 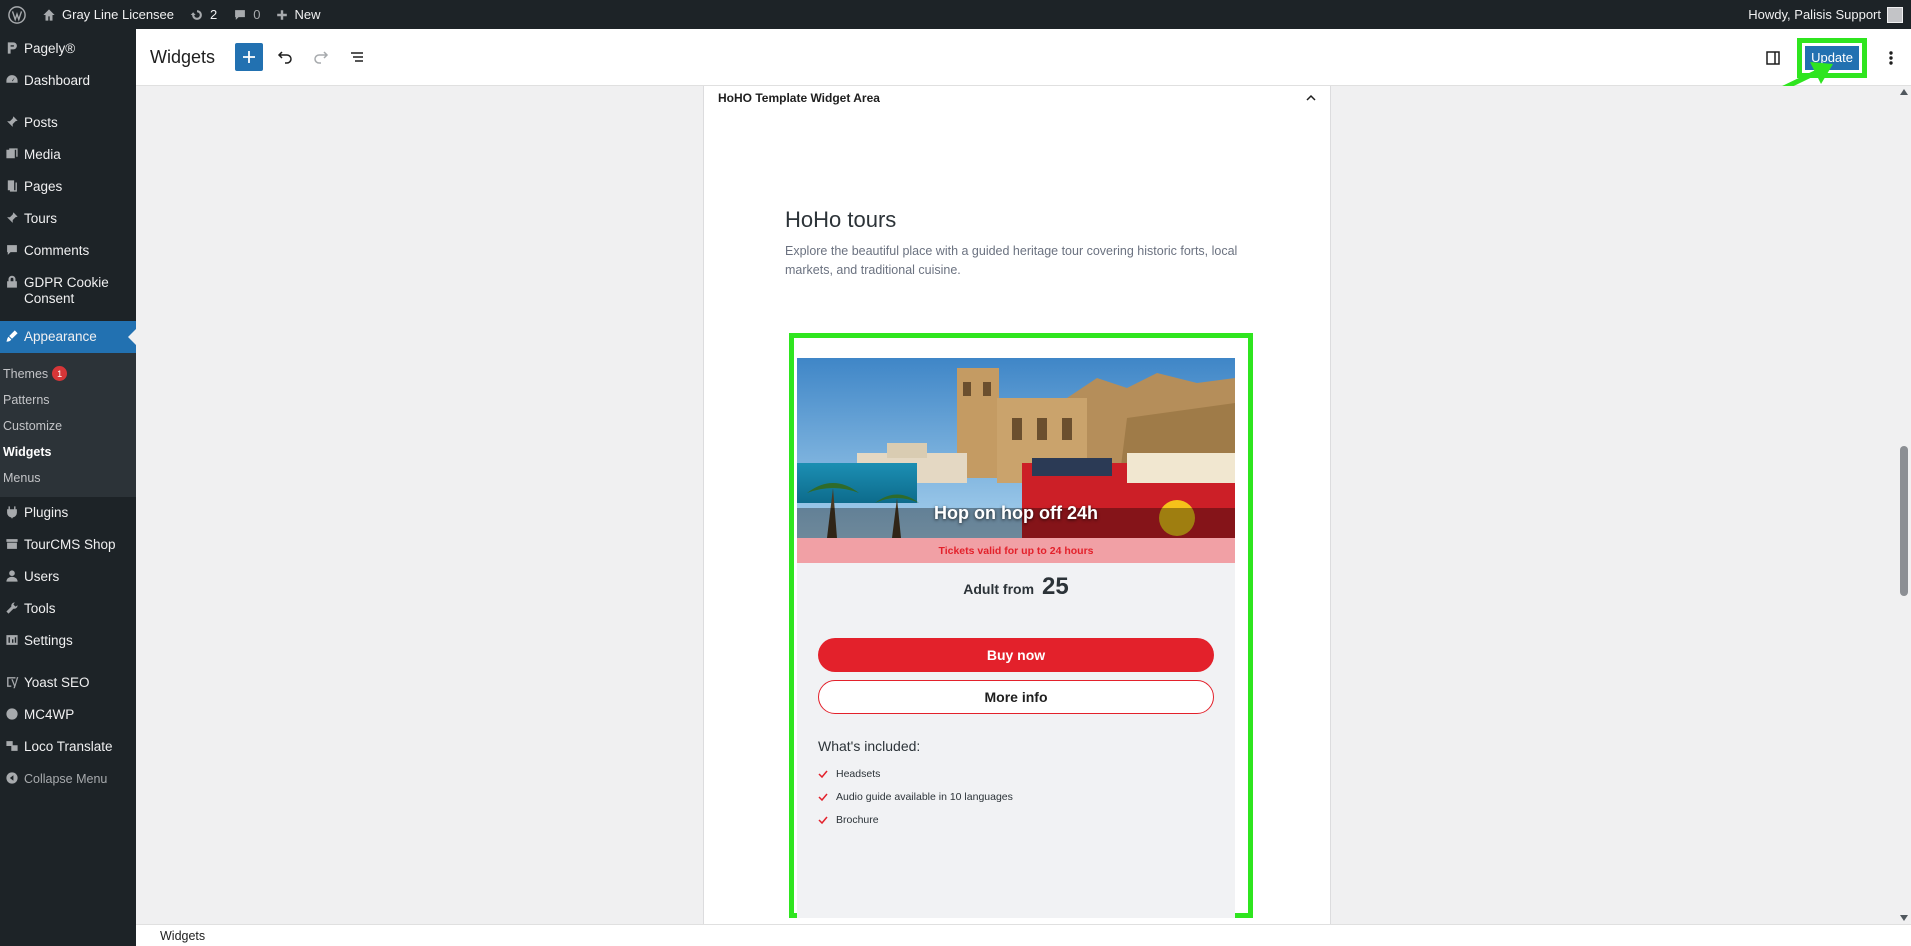 I want to click on plugin-icon, so click(x=12, y=512).